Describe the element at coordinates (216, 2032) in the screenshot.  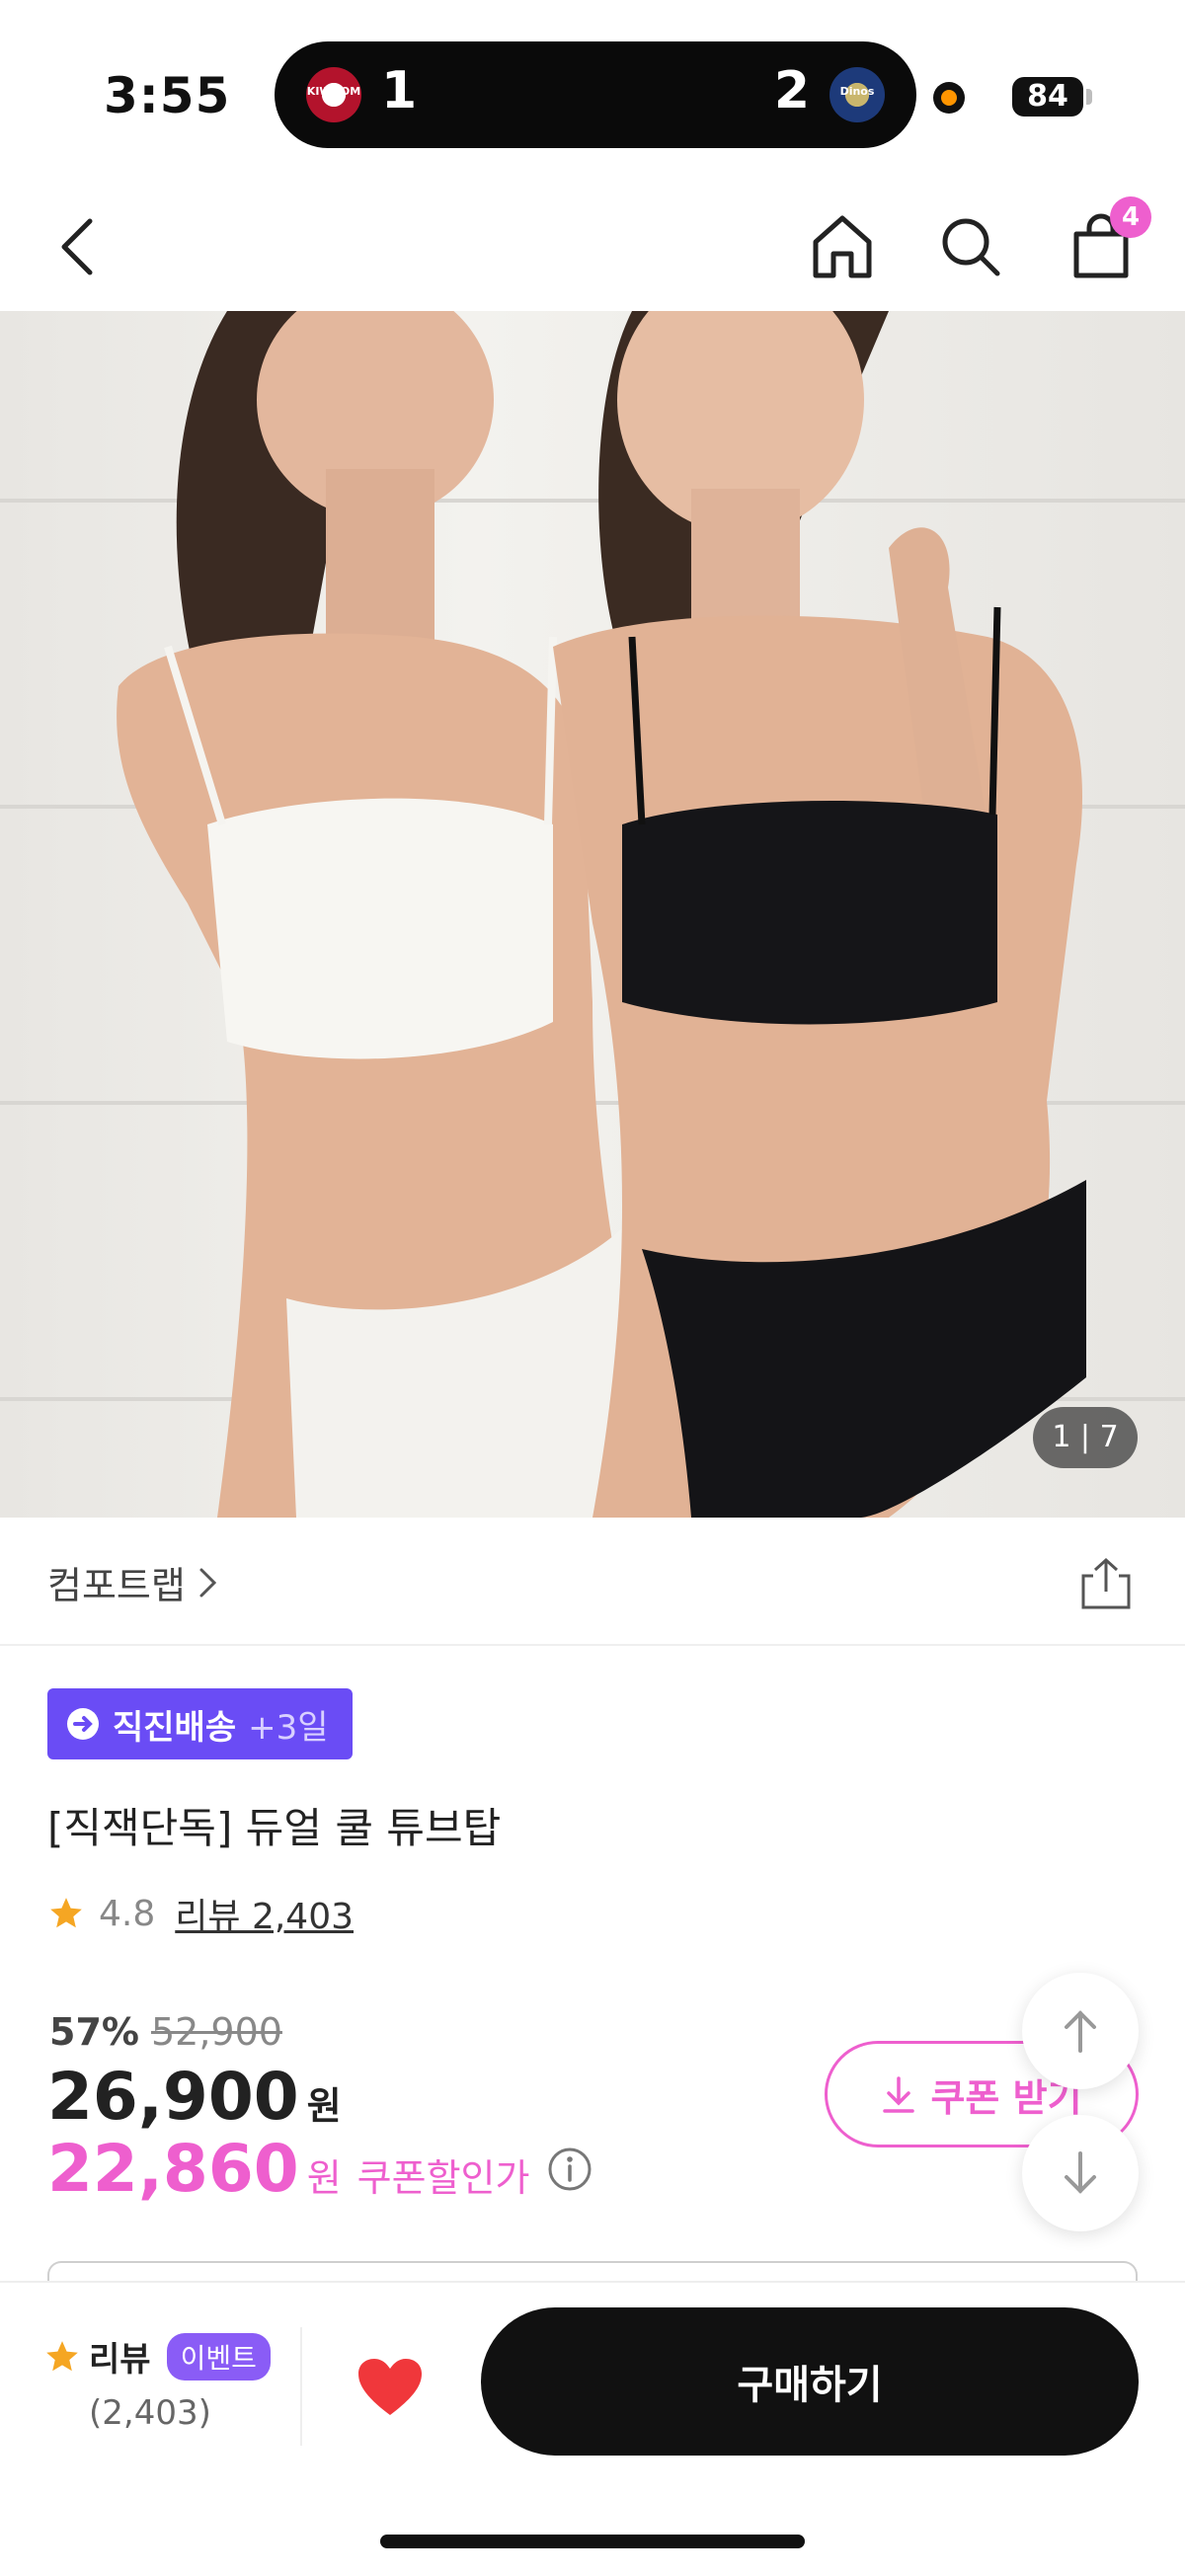
I see `original-price: 52,900` at that location.